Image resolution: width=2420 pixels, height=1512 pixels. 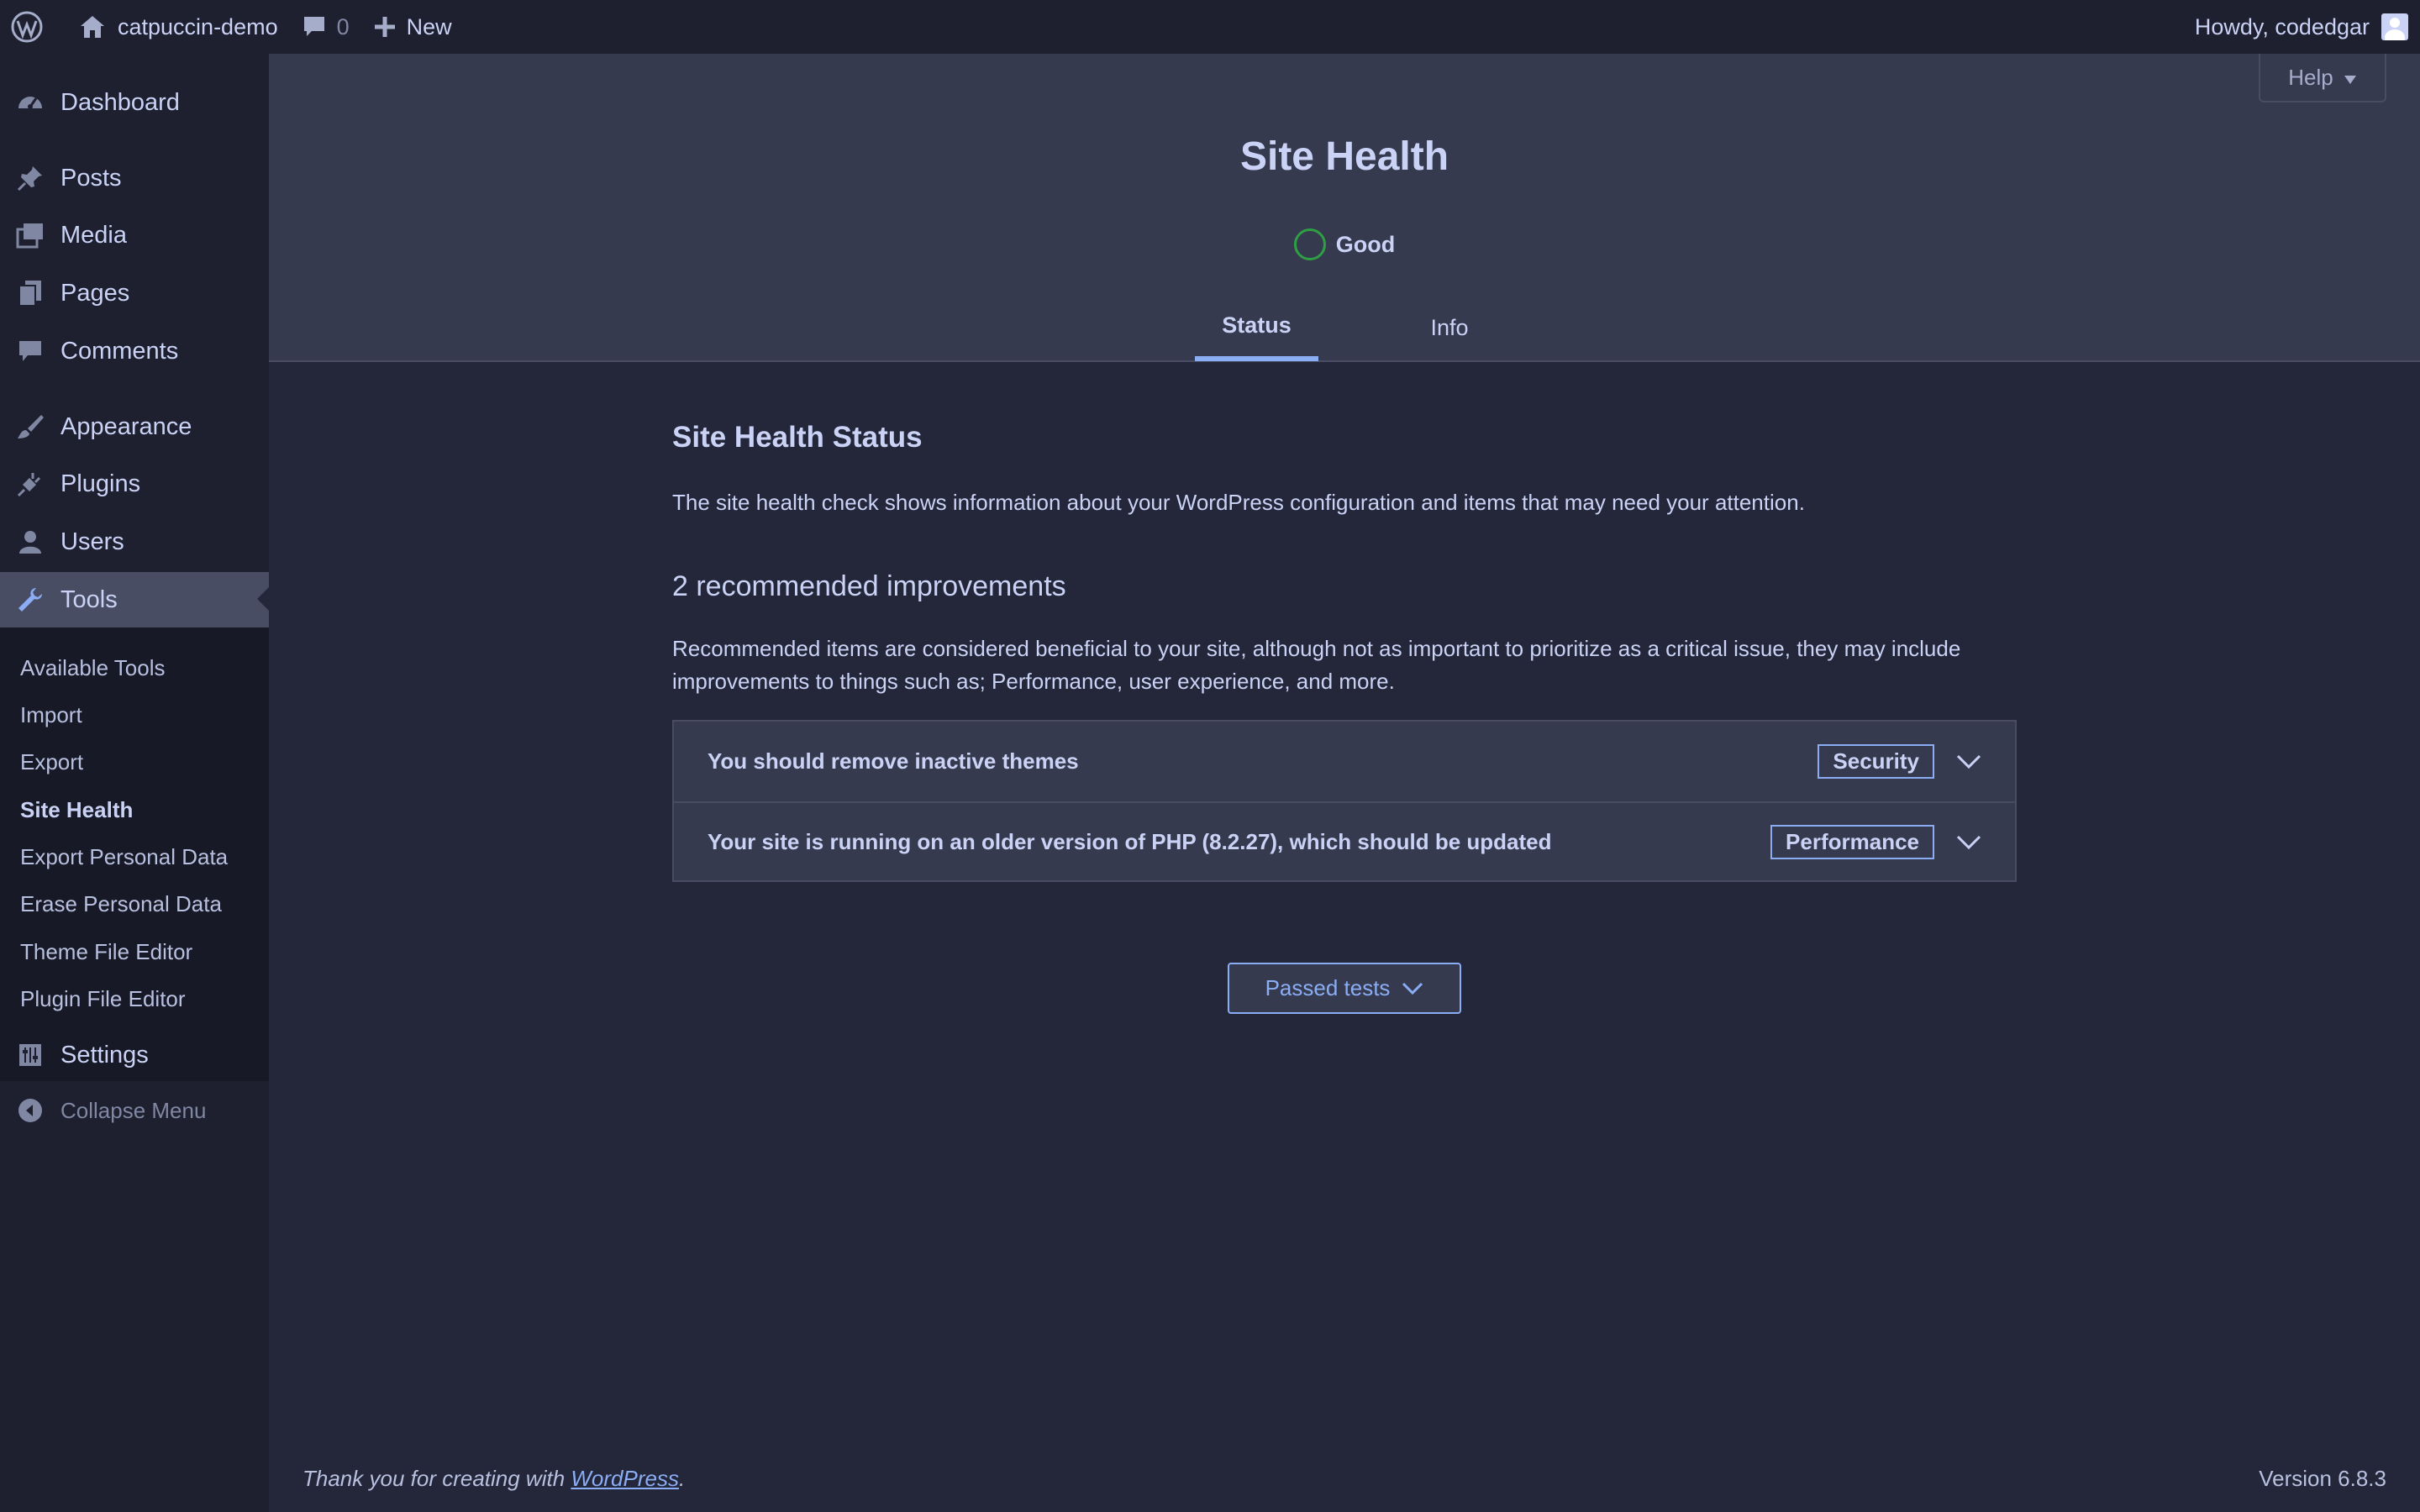 I want to click on menu-label: Dashboard, so click(x=120, y=102).